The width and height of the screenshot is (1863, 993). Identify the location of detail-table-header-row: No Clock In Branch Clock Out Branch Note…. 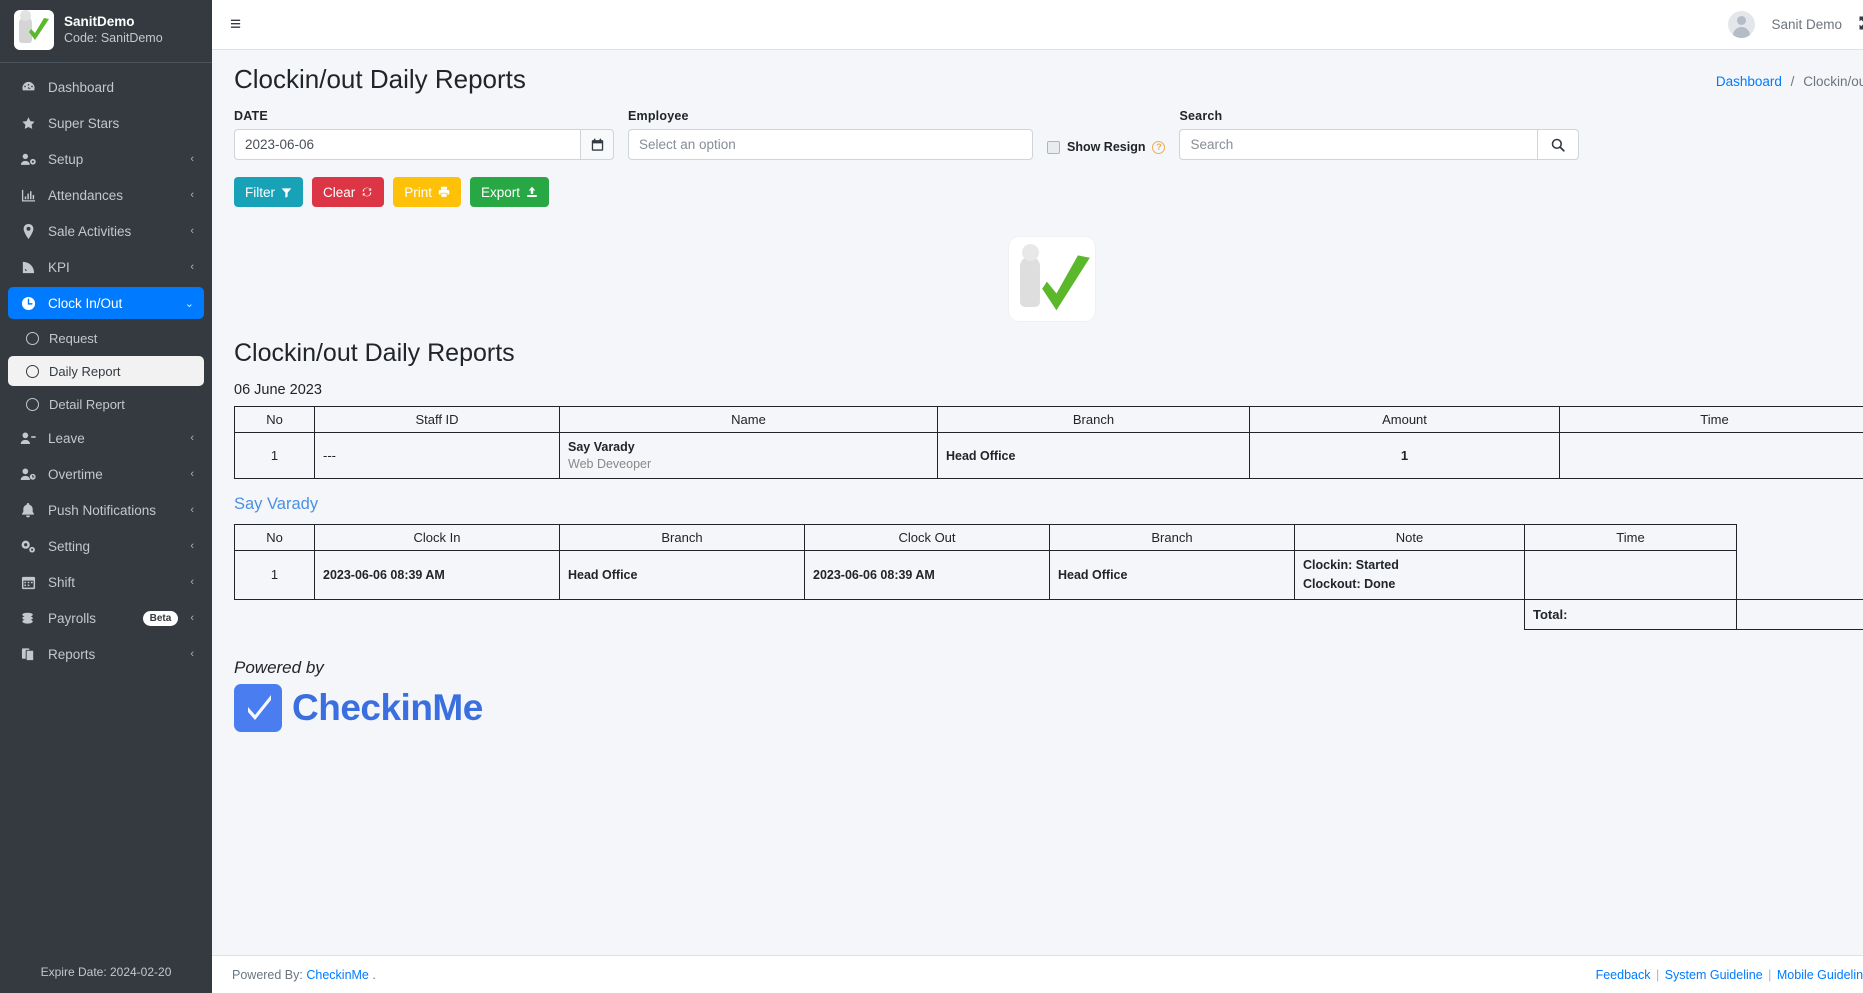
(1048, 537).